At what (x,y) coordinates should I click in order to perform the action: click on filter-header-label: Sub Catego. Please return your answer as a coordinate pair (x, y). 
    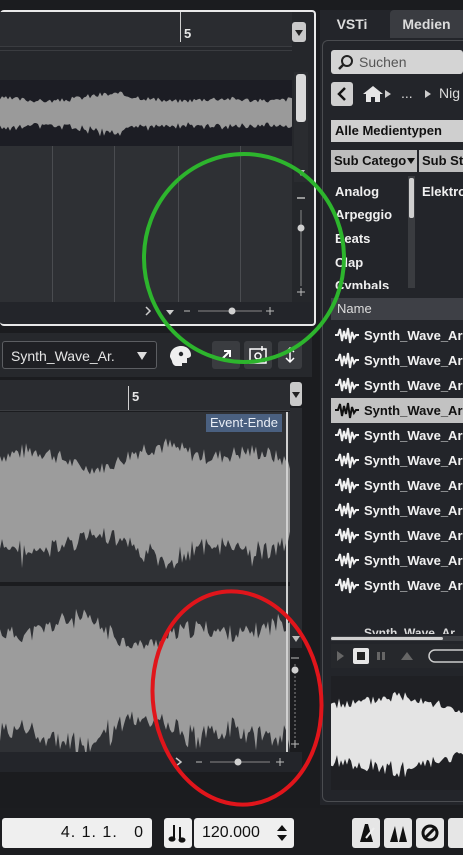
    Looking at the image, I should click on (370, 160).